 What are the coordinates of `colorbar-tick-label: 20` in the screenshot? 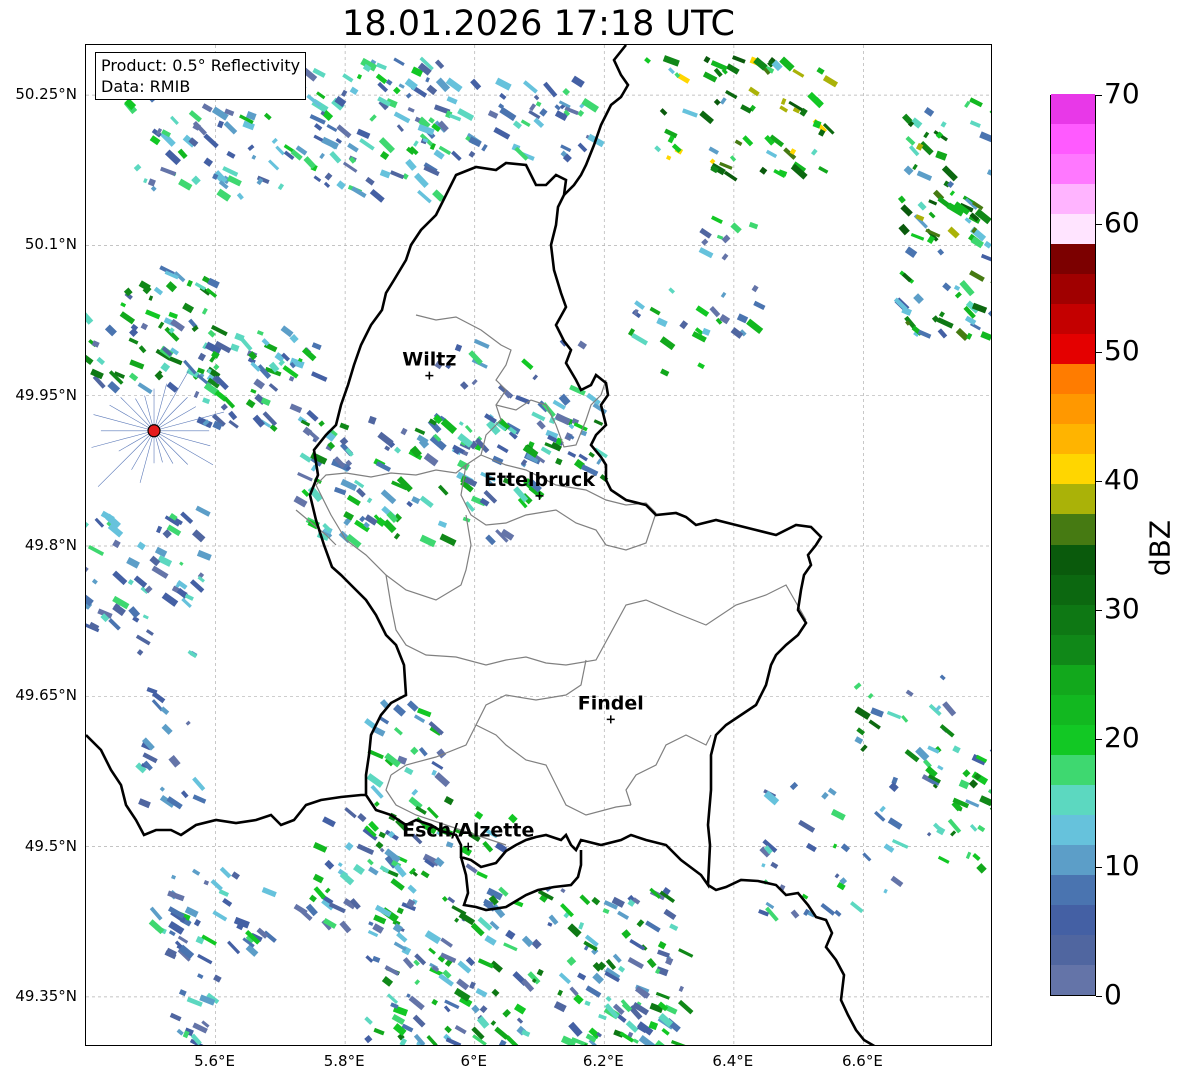 It's located at (1122, 737).